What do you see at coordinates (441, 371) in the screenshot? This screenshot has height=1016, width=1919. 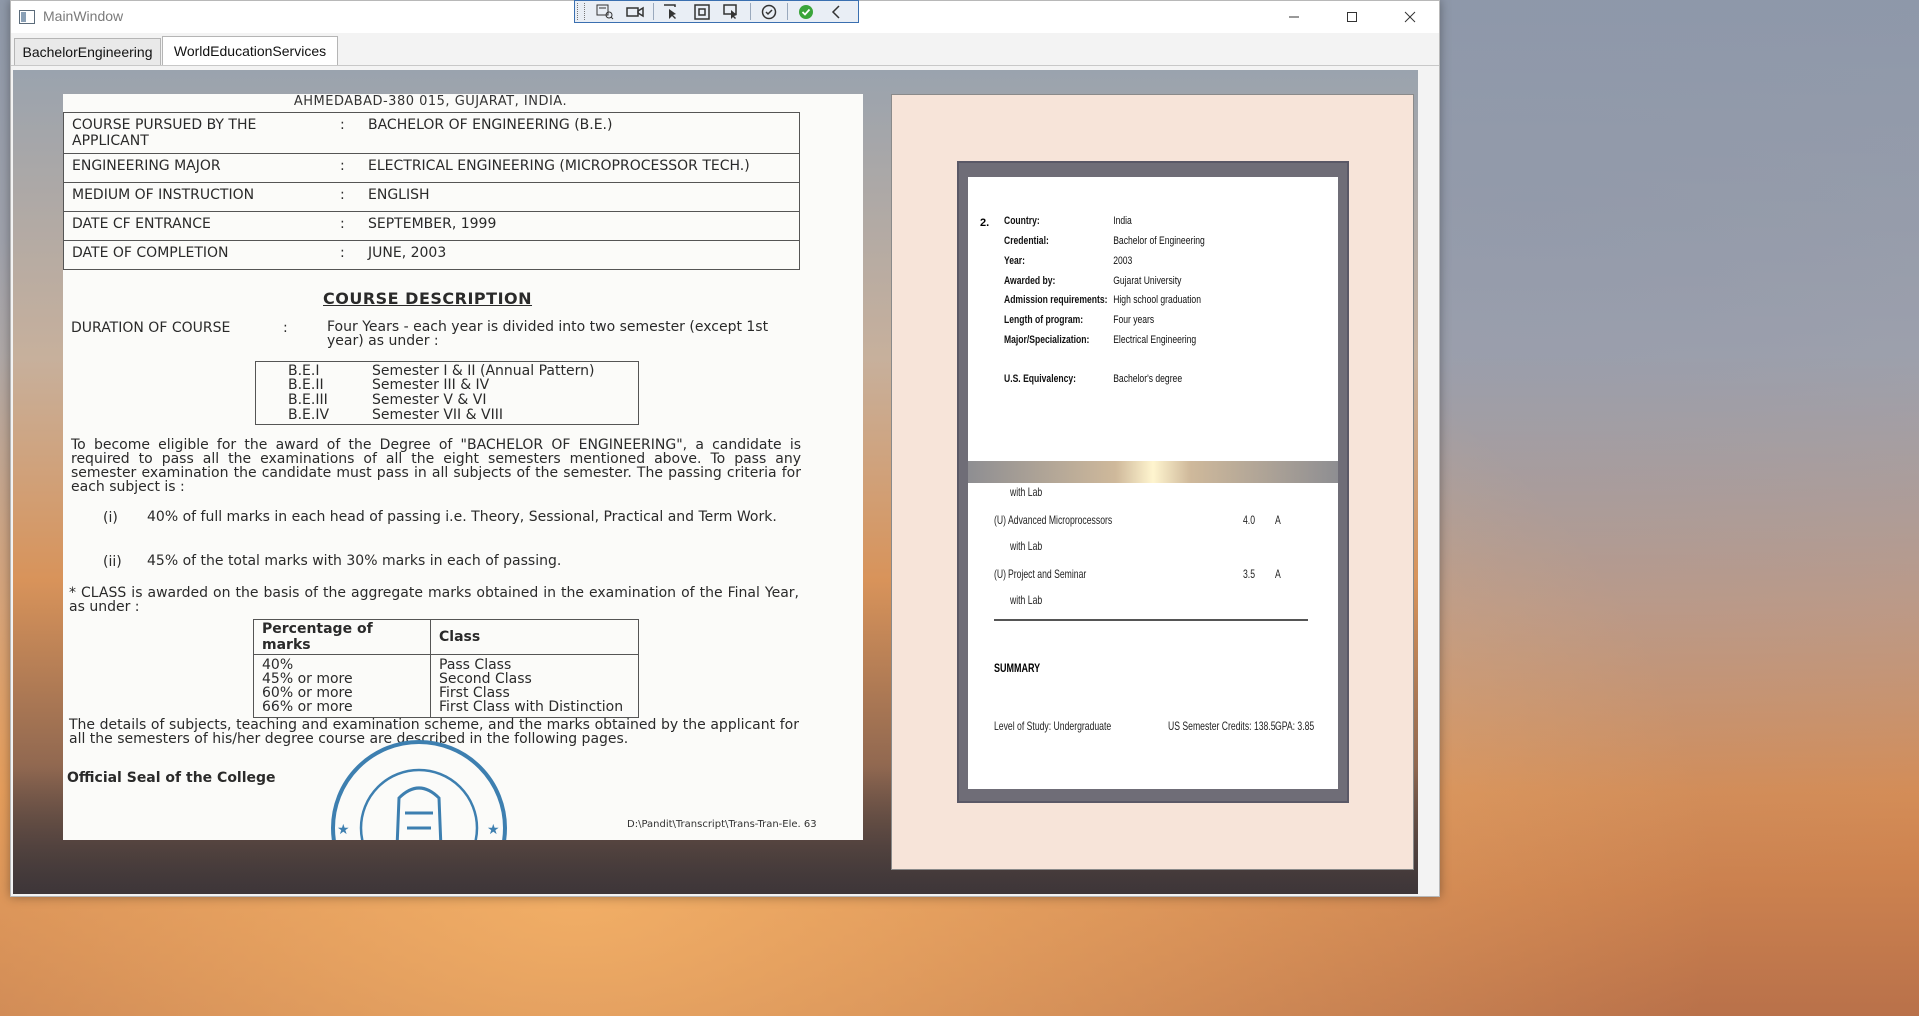 I see `semester-row: B.E.I Semester I & II (Annual Pattern)` at bounding box center [441, 371].